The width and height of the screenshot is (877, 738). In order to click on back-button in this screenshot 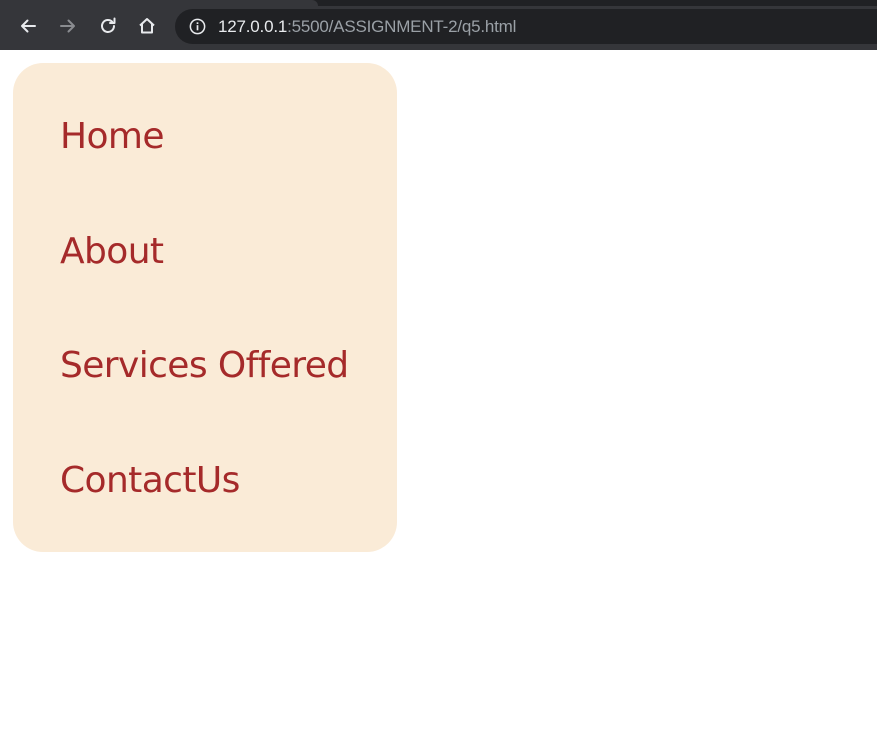, I will do `click(28, 26)`.